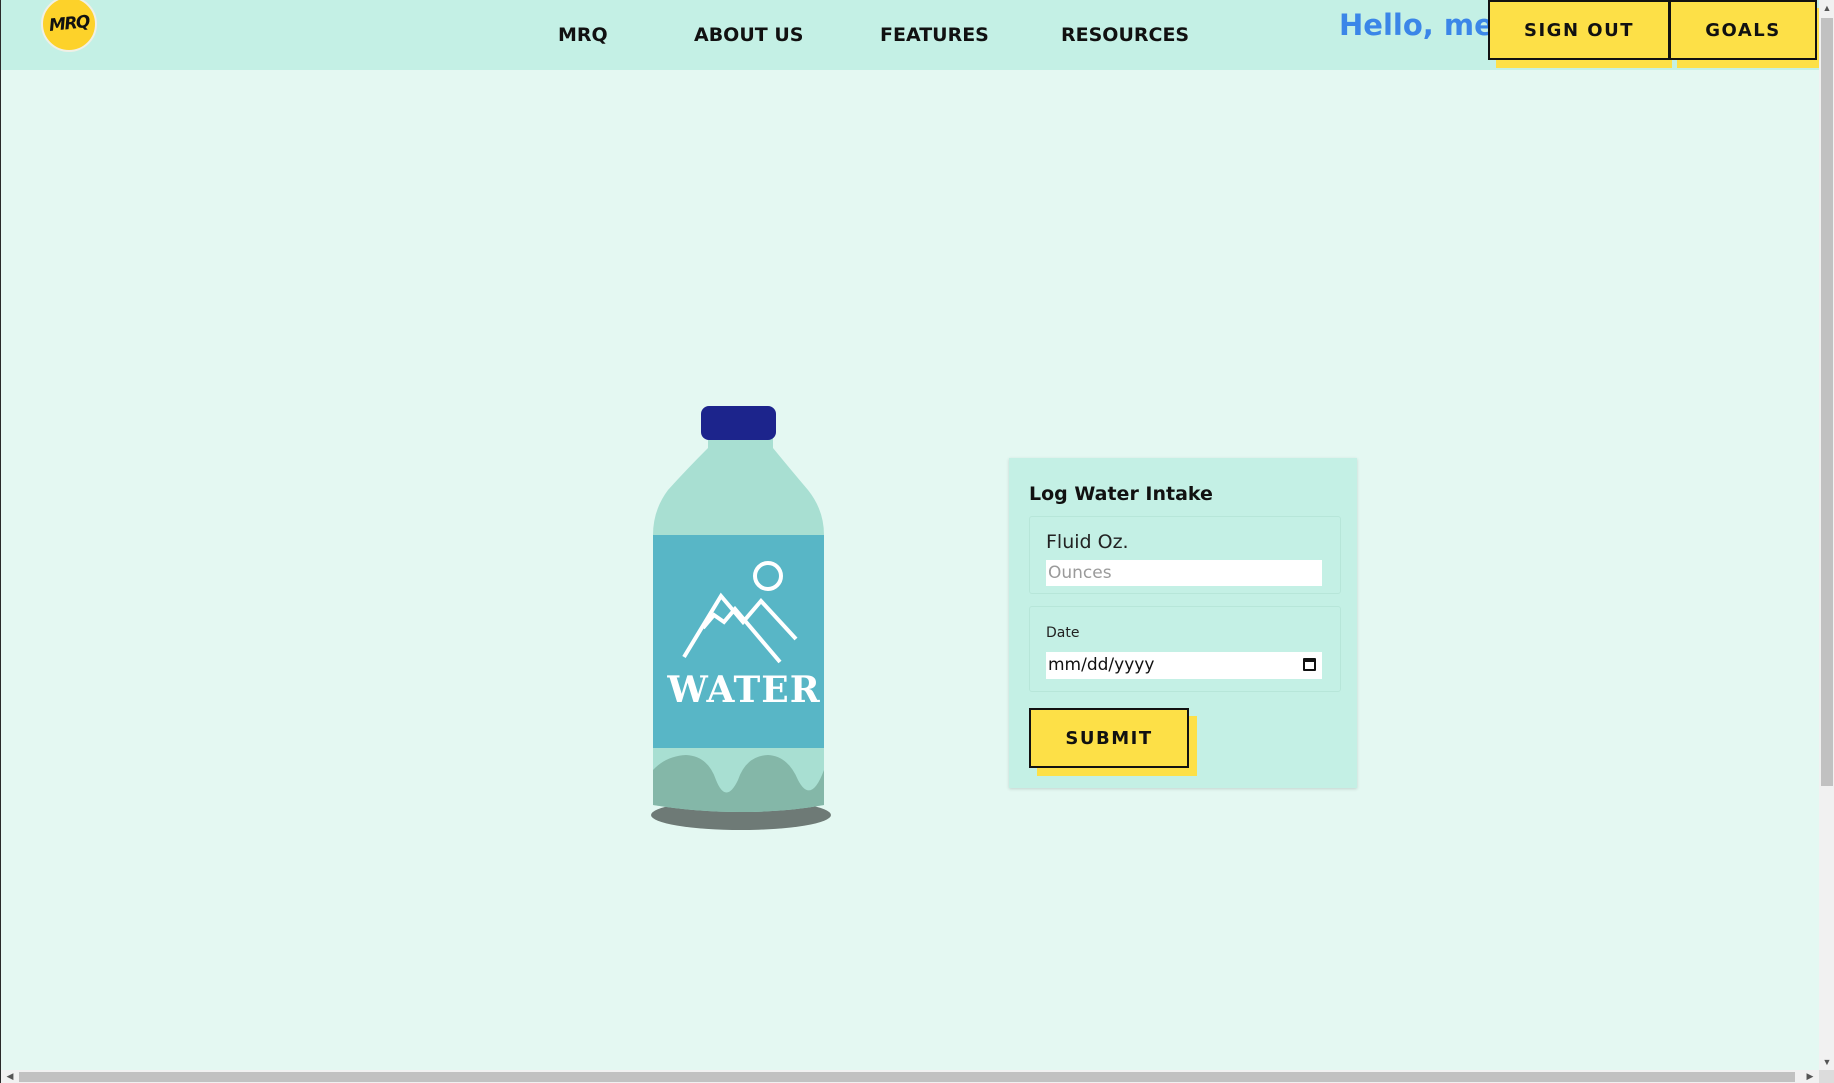 Image resolution: width=1834 pixels, height=1083 pixels. Describe the element at coordinates (1810, 1076) in the screenshot. I see `scroll-right-icon: ▶` at that location.